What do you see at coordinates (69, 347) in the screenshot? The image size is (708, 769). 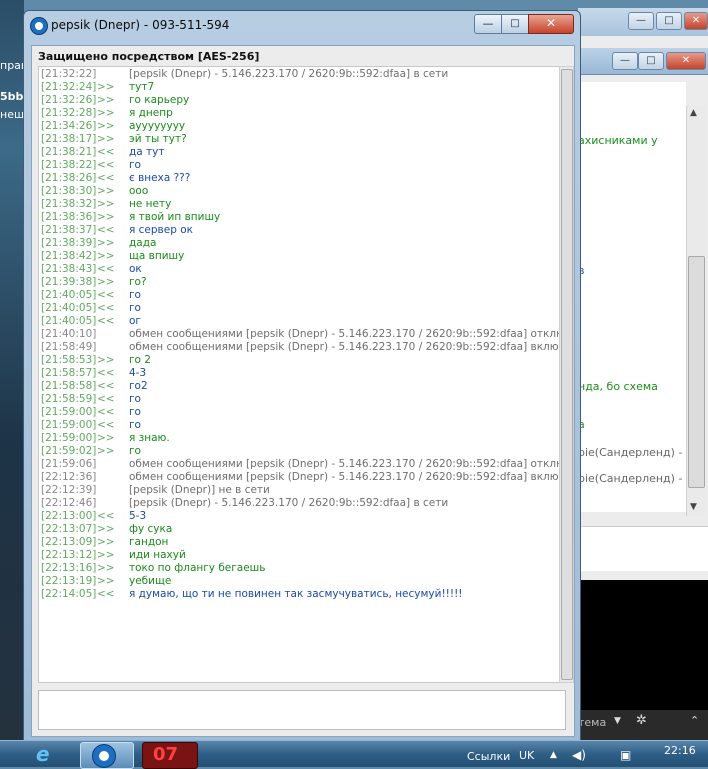 I see `message-timestamp: [21:58:49]` at bounding box center [69, 347].